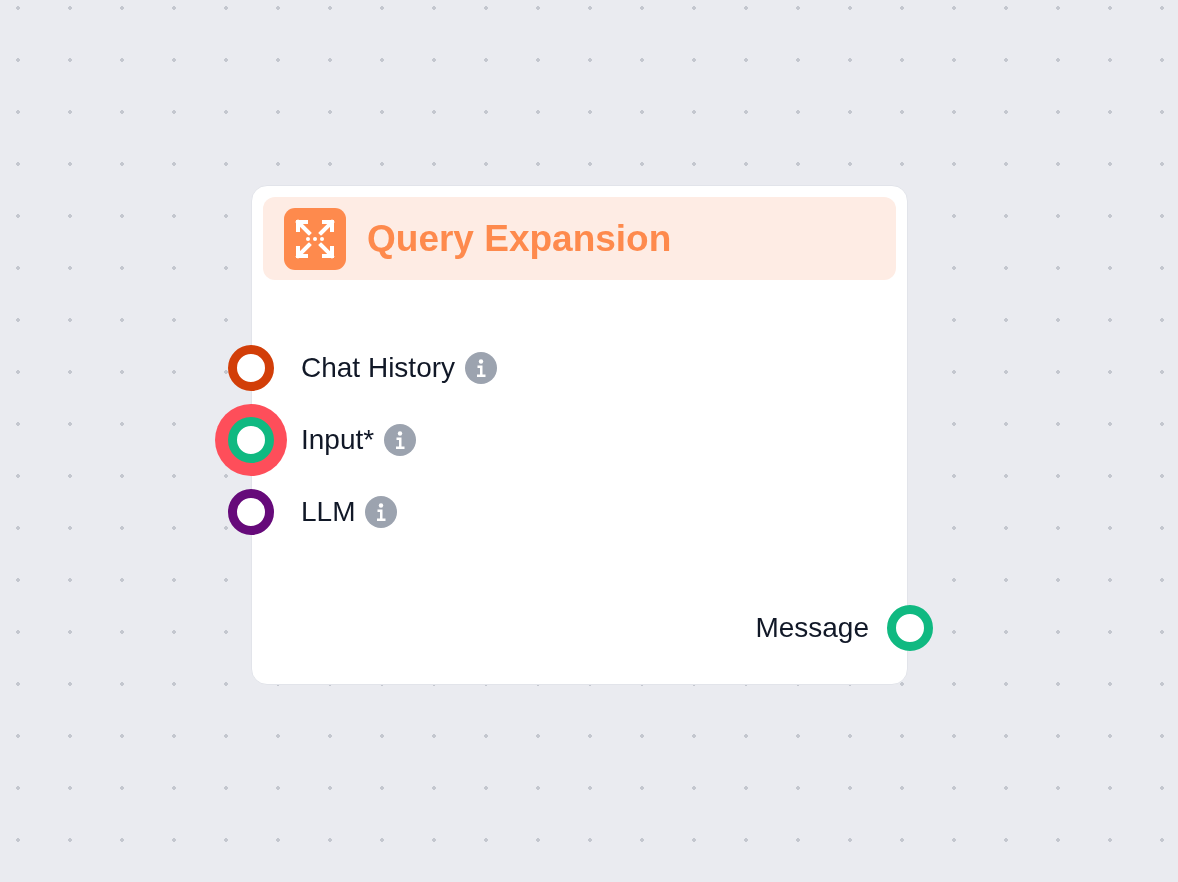 The height and width of the screenshot is (882, 1178). Describe the element at coordinates (315, 238) in the screenshot. I see `expand-icon` at that location.